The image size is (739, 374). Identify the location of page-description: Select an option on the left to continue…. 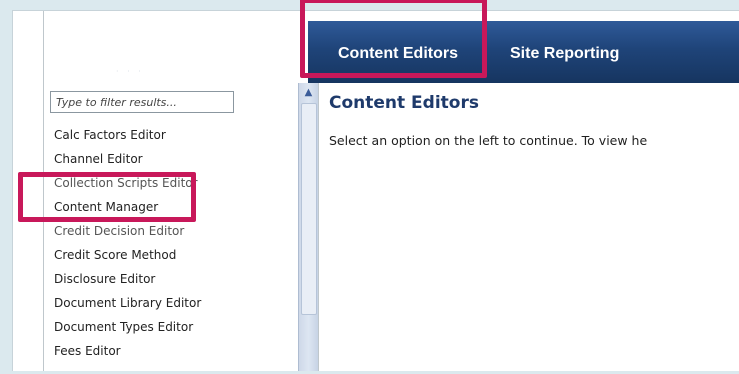
(488, 140).